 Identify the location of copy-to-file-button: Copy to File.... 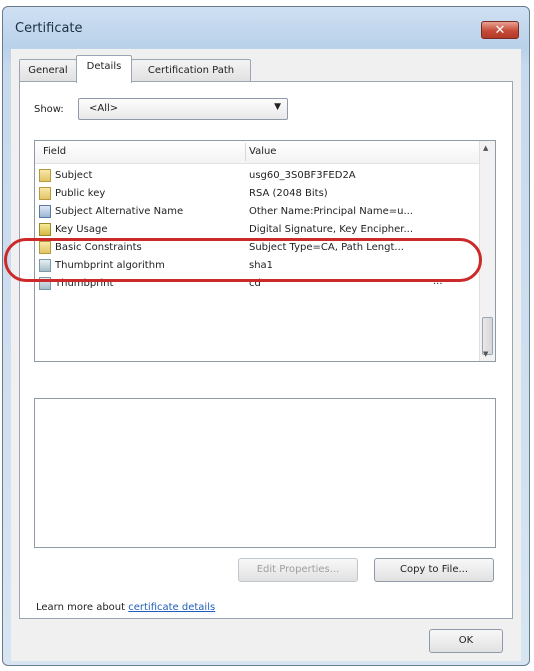
(434, 570).